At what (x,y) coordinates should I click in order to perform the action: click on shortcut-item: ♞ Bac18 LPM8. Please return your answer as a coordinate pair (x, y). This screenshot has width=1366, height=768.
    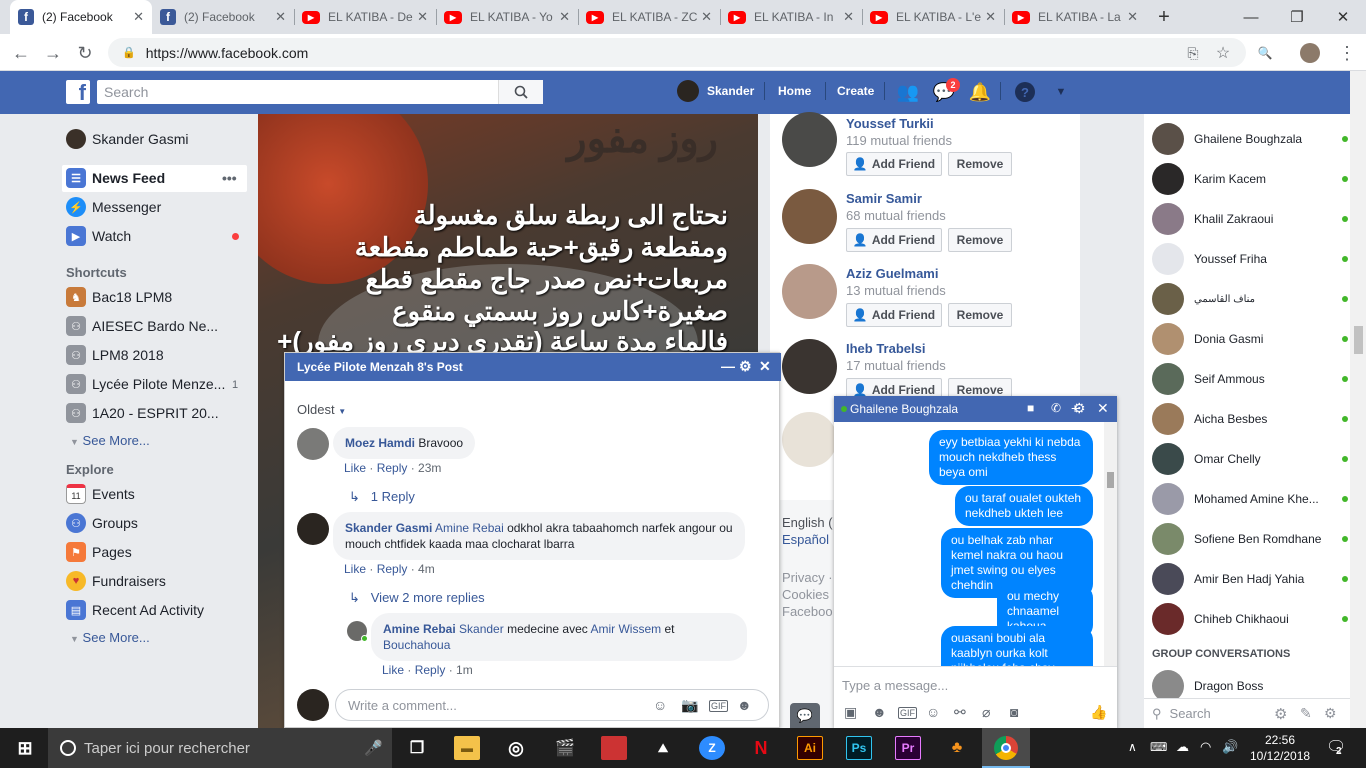
    Looking at the image, I should click on (156, 297).